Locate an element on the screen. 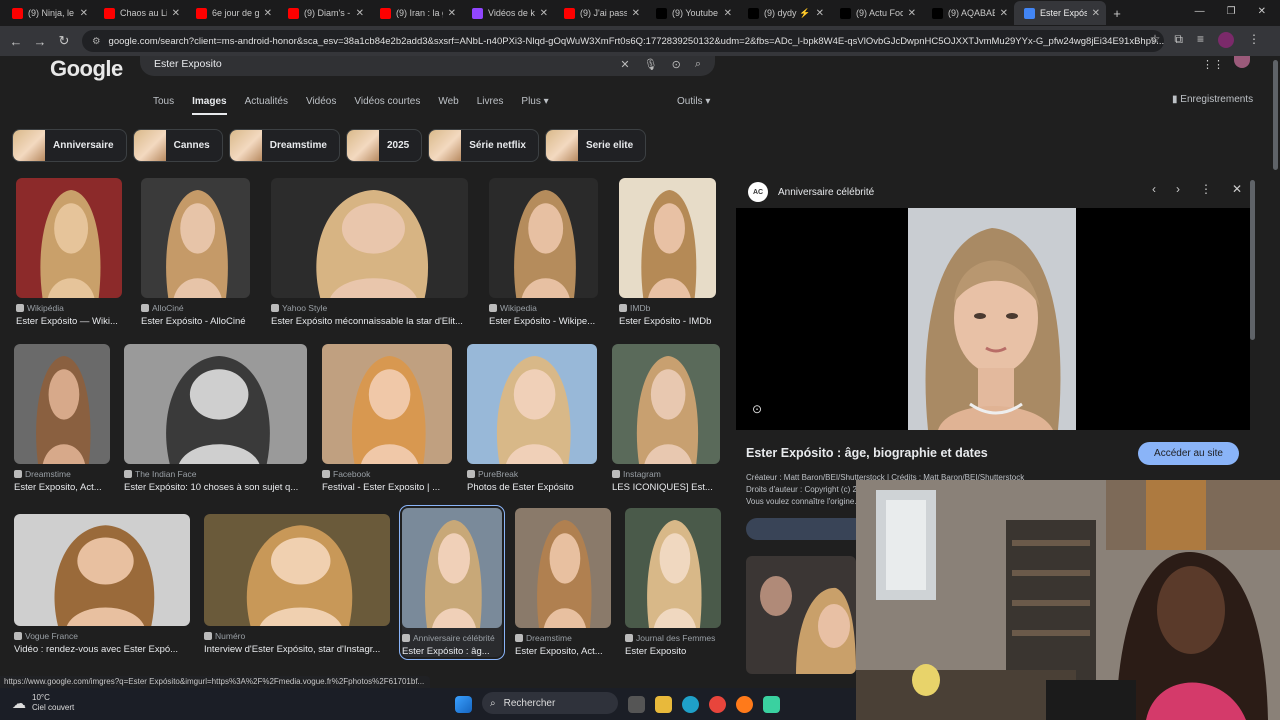 The height and width of the screenshot is (720, 1280). browser-tab: (9) J'ai passé... ✕ is located at coordinates (600, 13).